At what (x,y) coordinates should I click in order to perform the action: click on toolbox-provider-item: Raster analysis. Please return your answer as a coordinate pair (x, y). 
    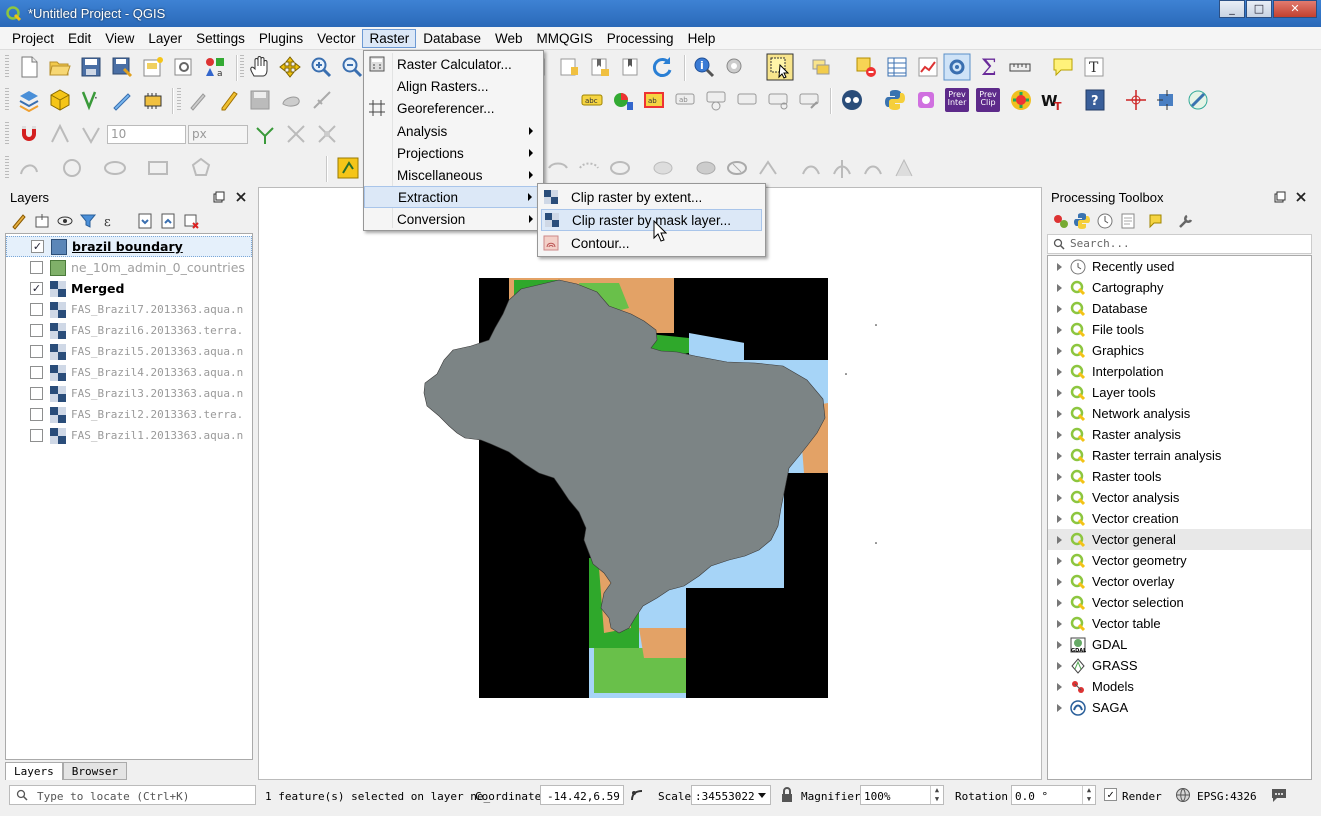
    Looking at the image, I should click on (1179, 434).